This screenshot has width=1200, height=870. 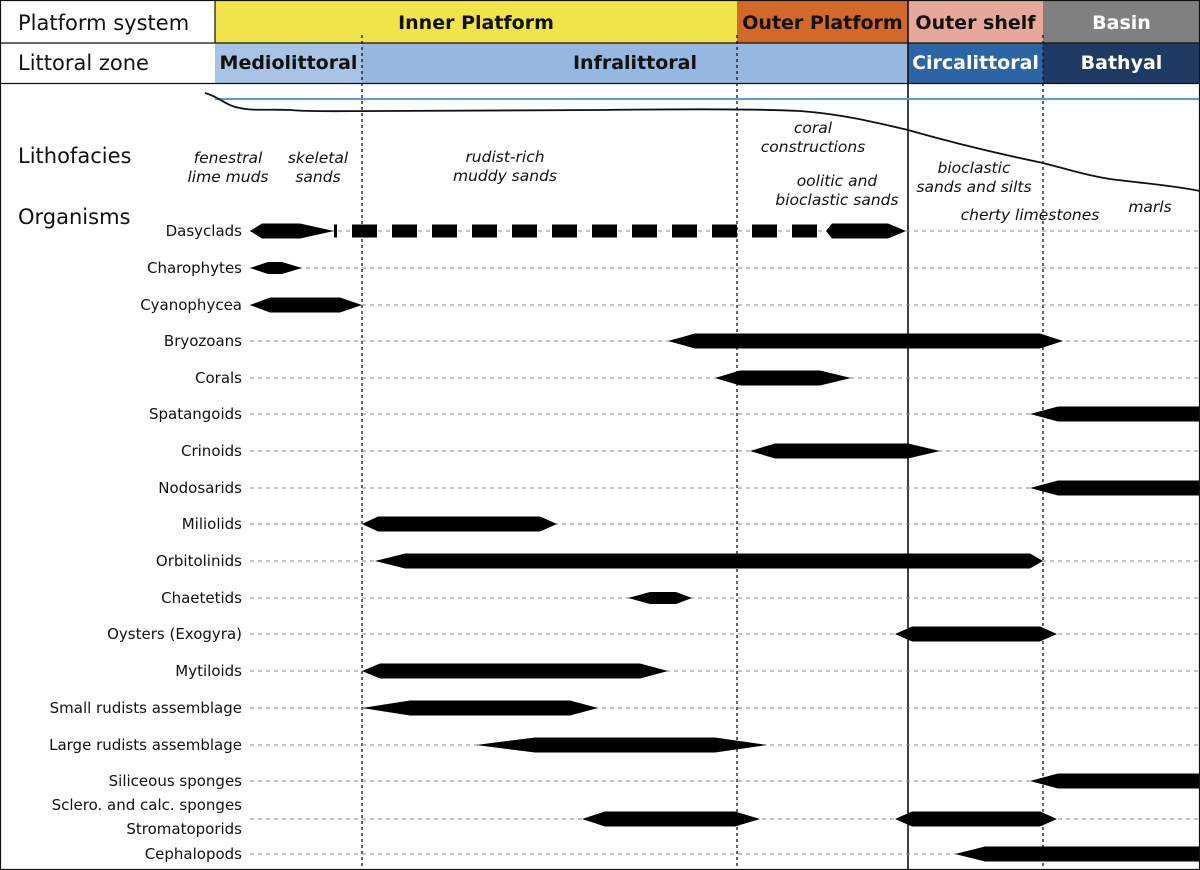 I want to click on organism-label: Corals, so click(x=218, y=378).